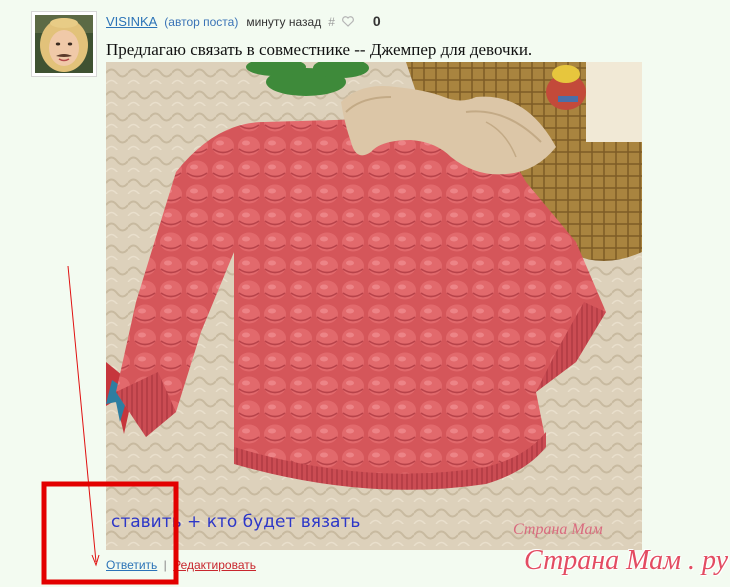 The width and height of the screenshot is (730, 587). What do you see at coordinates (95, 560) in the screenshot?
I see `annotation-arrowhead` at bounding box center [95, 560].